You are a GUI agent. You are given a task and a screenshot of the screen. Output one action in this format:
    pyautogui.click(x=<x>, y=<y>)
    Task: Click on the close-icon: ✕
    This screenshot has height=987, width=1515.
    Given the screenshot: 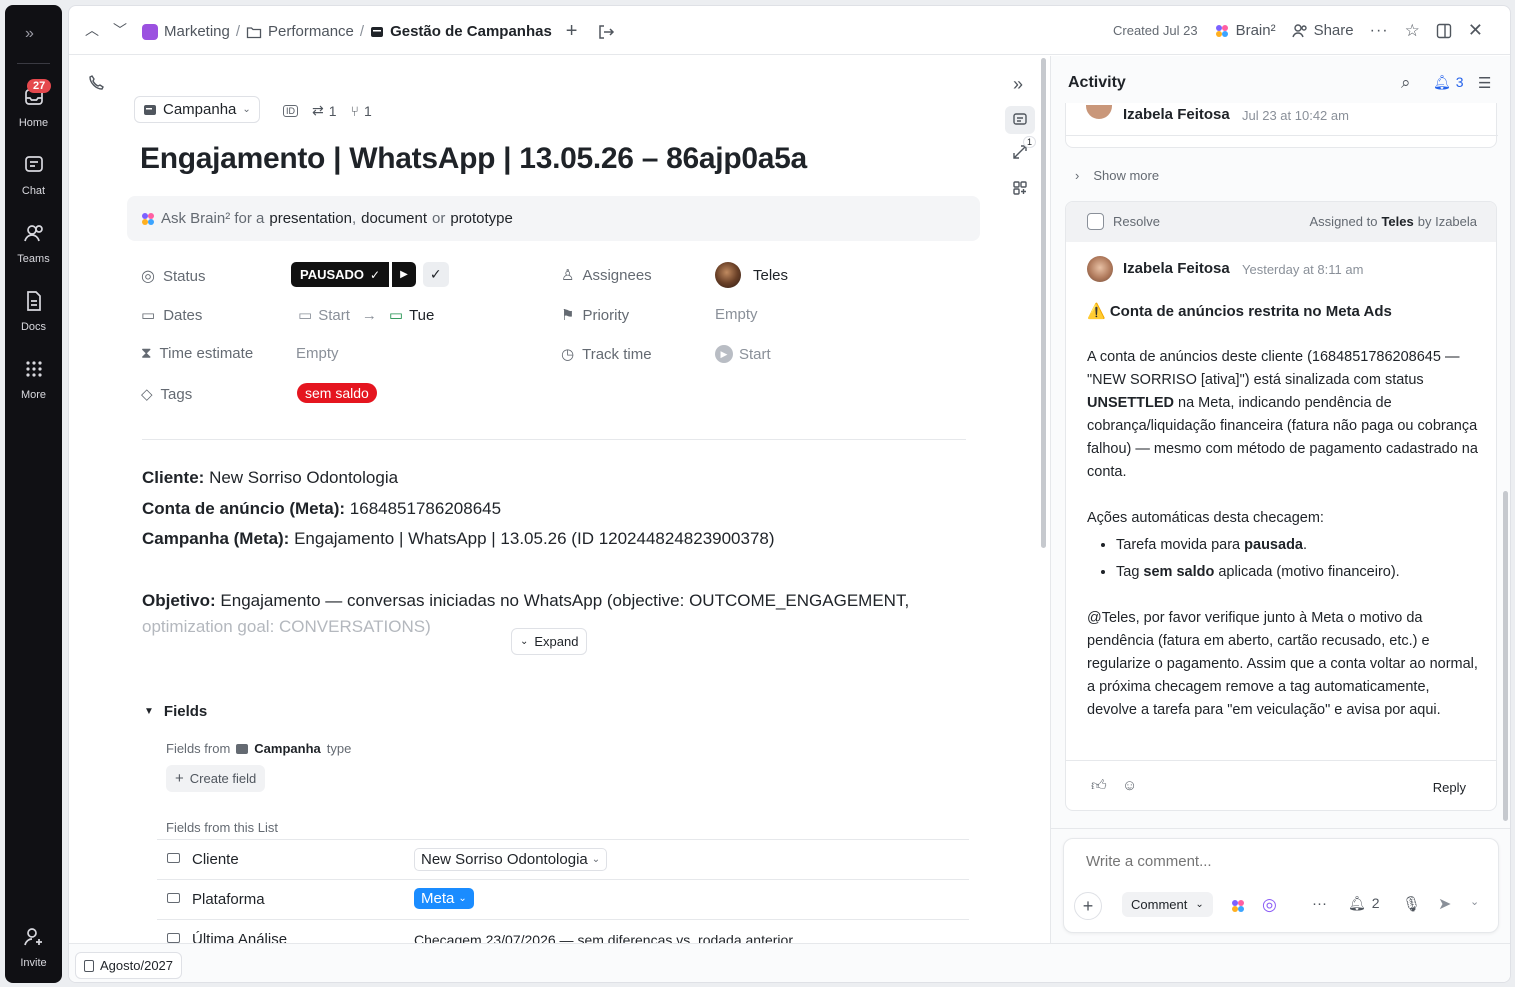 What is the action you would take?
    pyautogui.click(x=1475, y=30)
    